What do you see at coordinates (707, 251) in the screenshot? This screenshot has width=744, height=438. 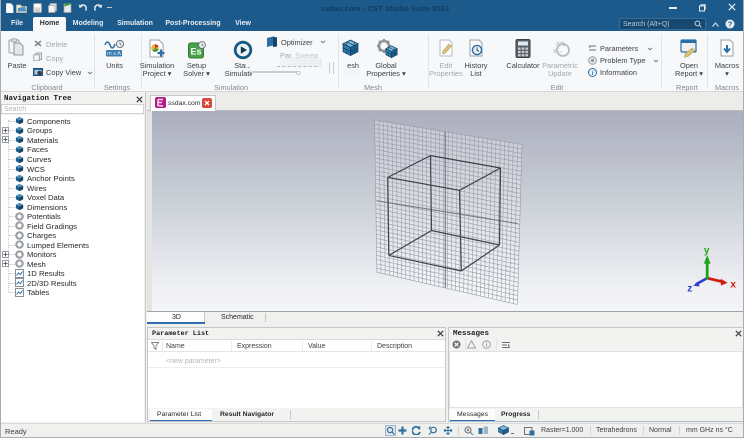 I see `svg-text: y` at bounding box center [707, 251].